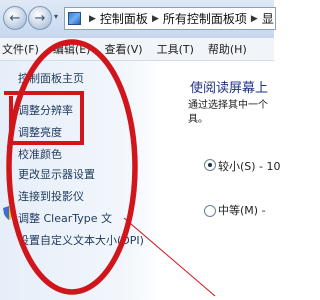 Image resolution: width=320 pixels, height=300 pixels. I want to click on control-panel-icon, so click(74, 18).